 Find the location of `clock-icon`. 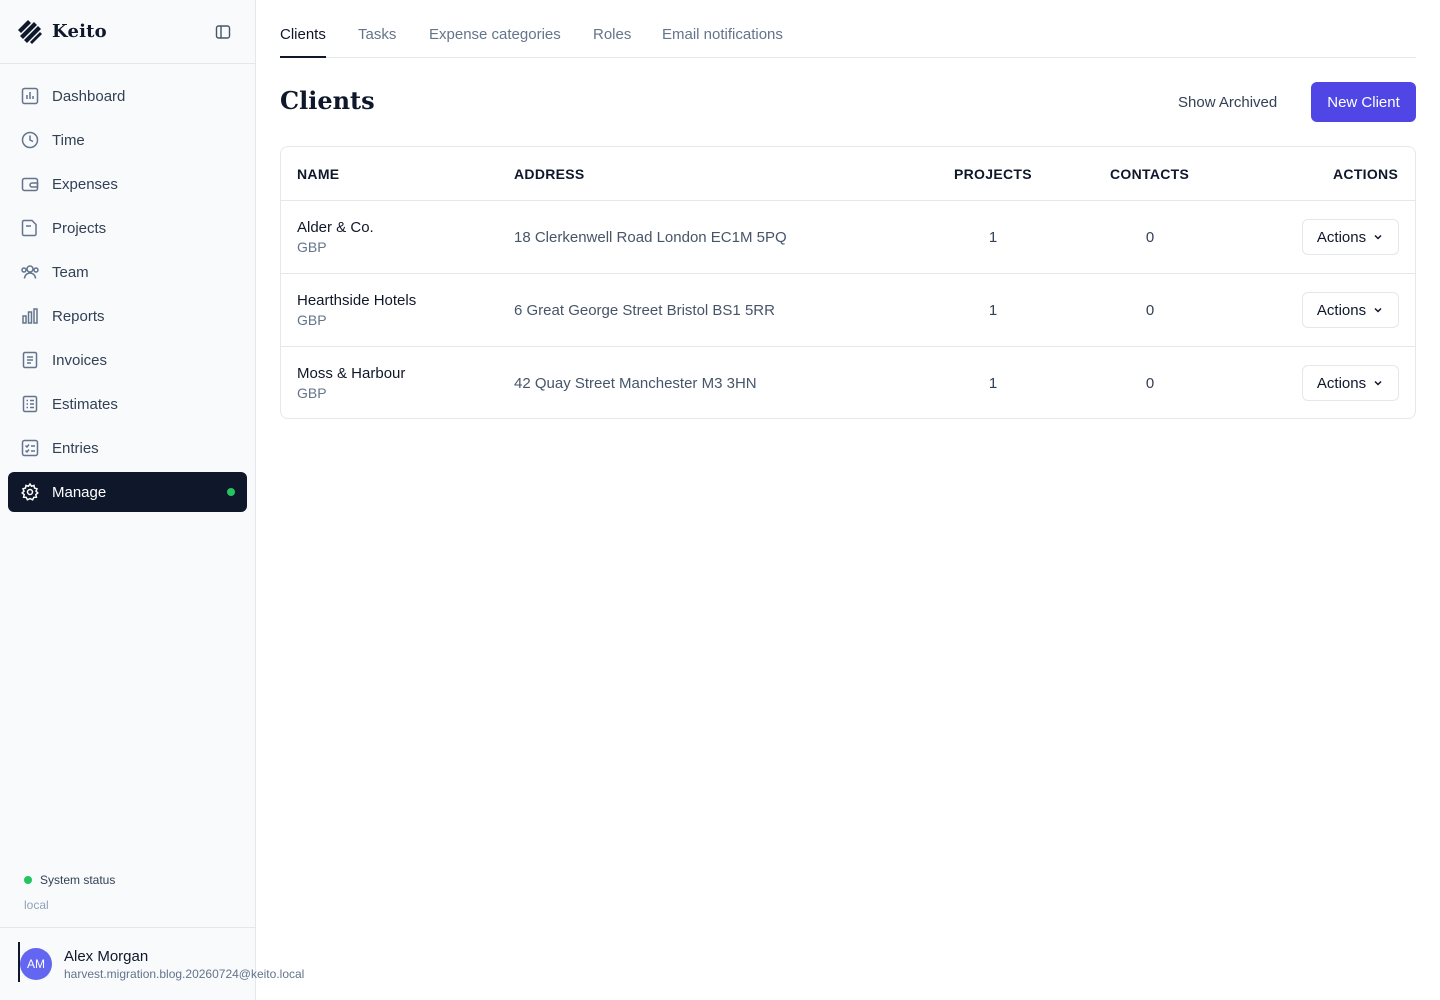

clock-icon is located at coordinates (30, 140).